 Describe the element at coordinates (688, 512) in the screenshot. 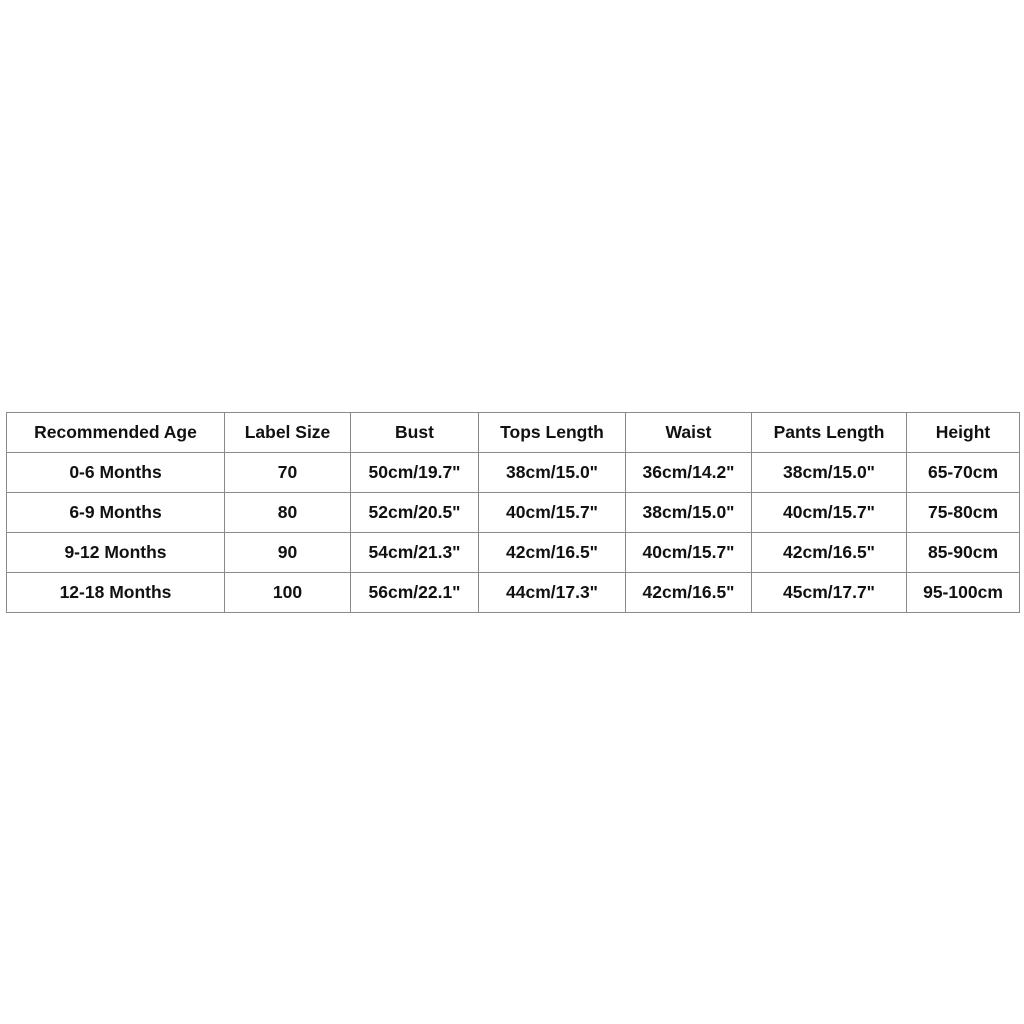

I see `cell-waist: 38cm/15.0"` at that location.